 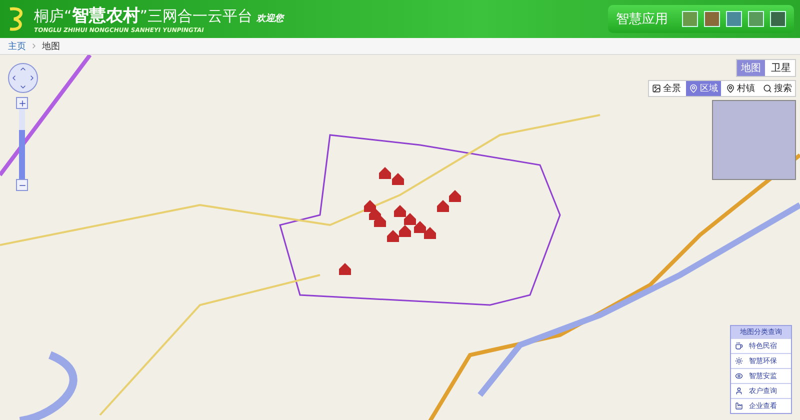 I want to click on factory-icon, so click(x=739, y=406).